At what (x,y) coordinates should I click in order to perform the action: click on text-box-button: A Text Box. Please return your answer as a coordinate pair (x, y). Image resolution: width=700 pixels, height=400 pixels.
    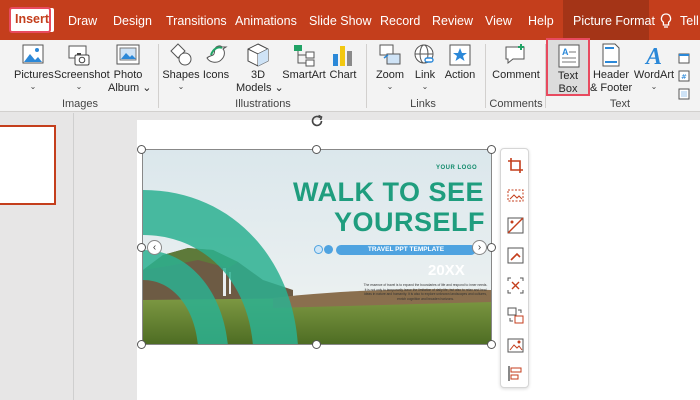
    Looking at the image, I should click on (568, 67).